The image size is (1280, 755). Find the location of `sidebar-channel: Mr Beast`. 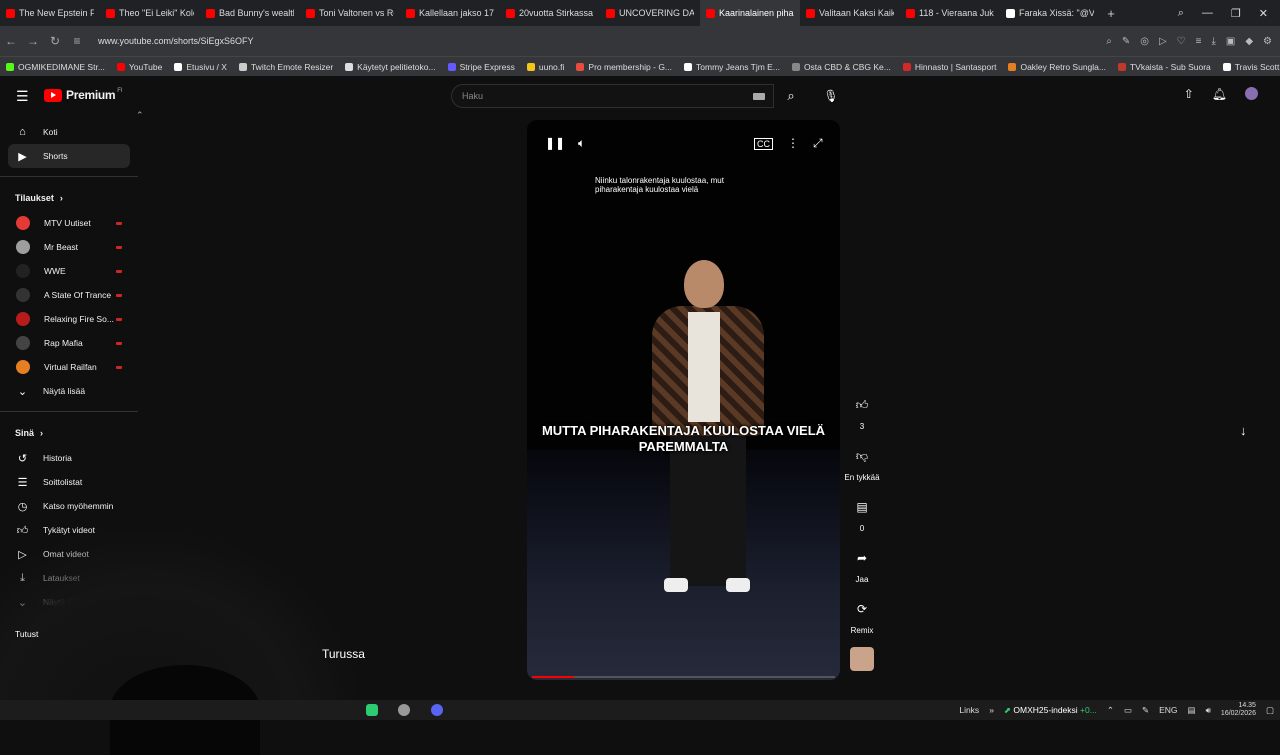

sidebar-channel: Mr Beast is located at coordinates (69, 247).